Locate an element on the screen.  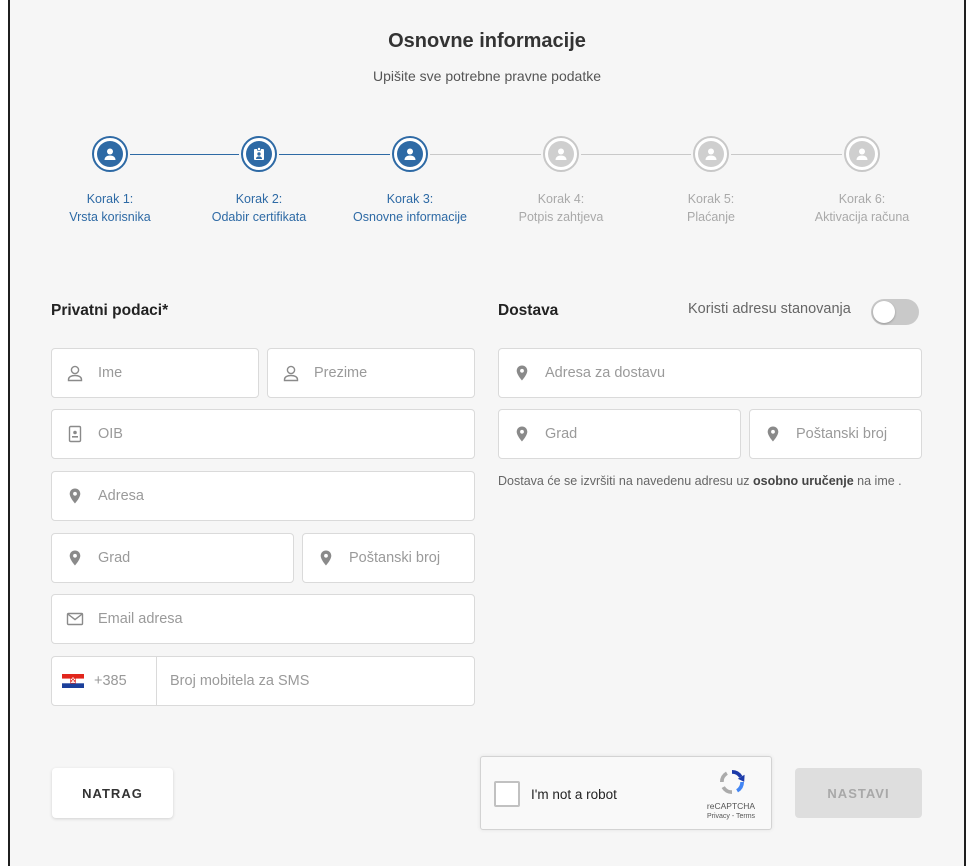
delivery-address-input is located at coordinates (733, 373).